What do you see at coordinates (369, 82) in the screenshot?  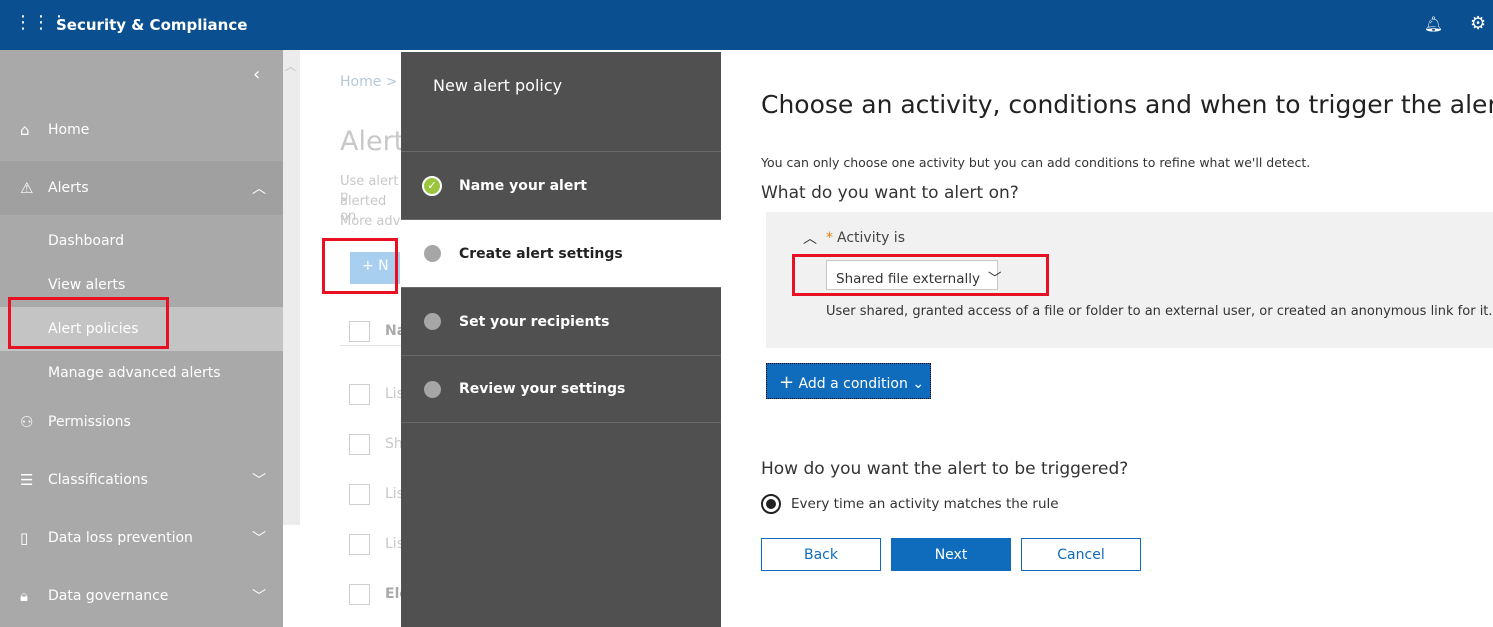 I see `breadcrumb: Home >` at bounding box center [369, 82].